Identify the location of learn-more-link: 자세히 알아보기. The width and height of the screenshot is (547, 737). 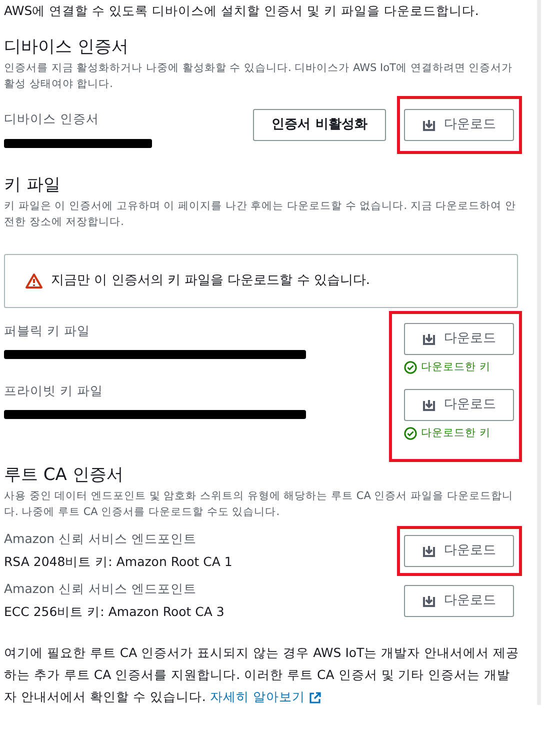
(265, 696).